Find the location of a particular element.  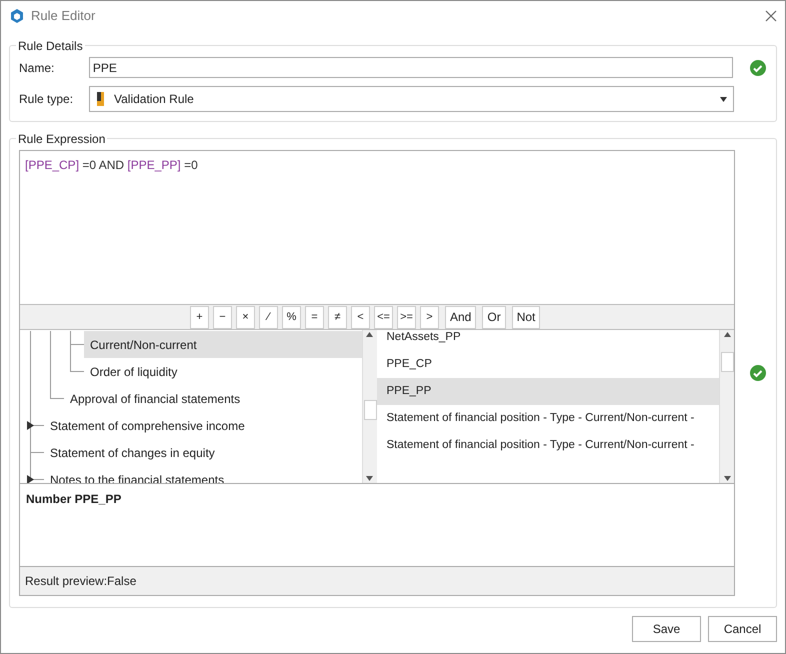

tree-item: Order of liquidity is located at coordinates (223, 371).